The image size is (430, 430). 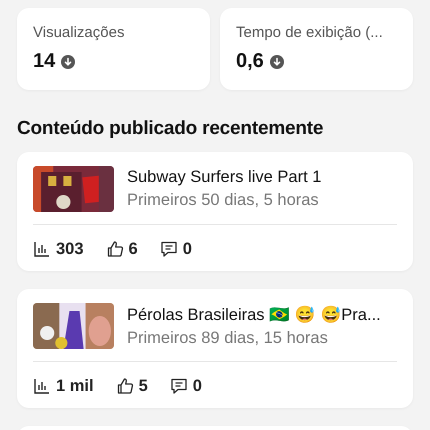 I want to click on video-age: Primeiros 50 dias, 5 horas, so click(x=223, y=200).